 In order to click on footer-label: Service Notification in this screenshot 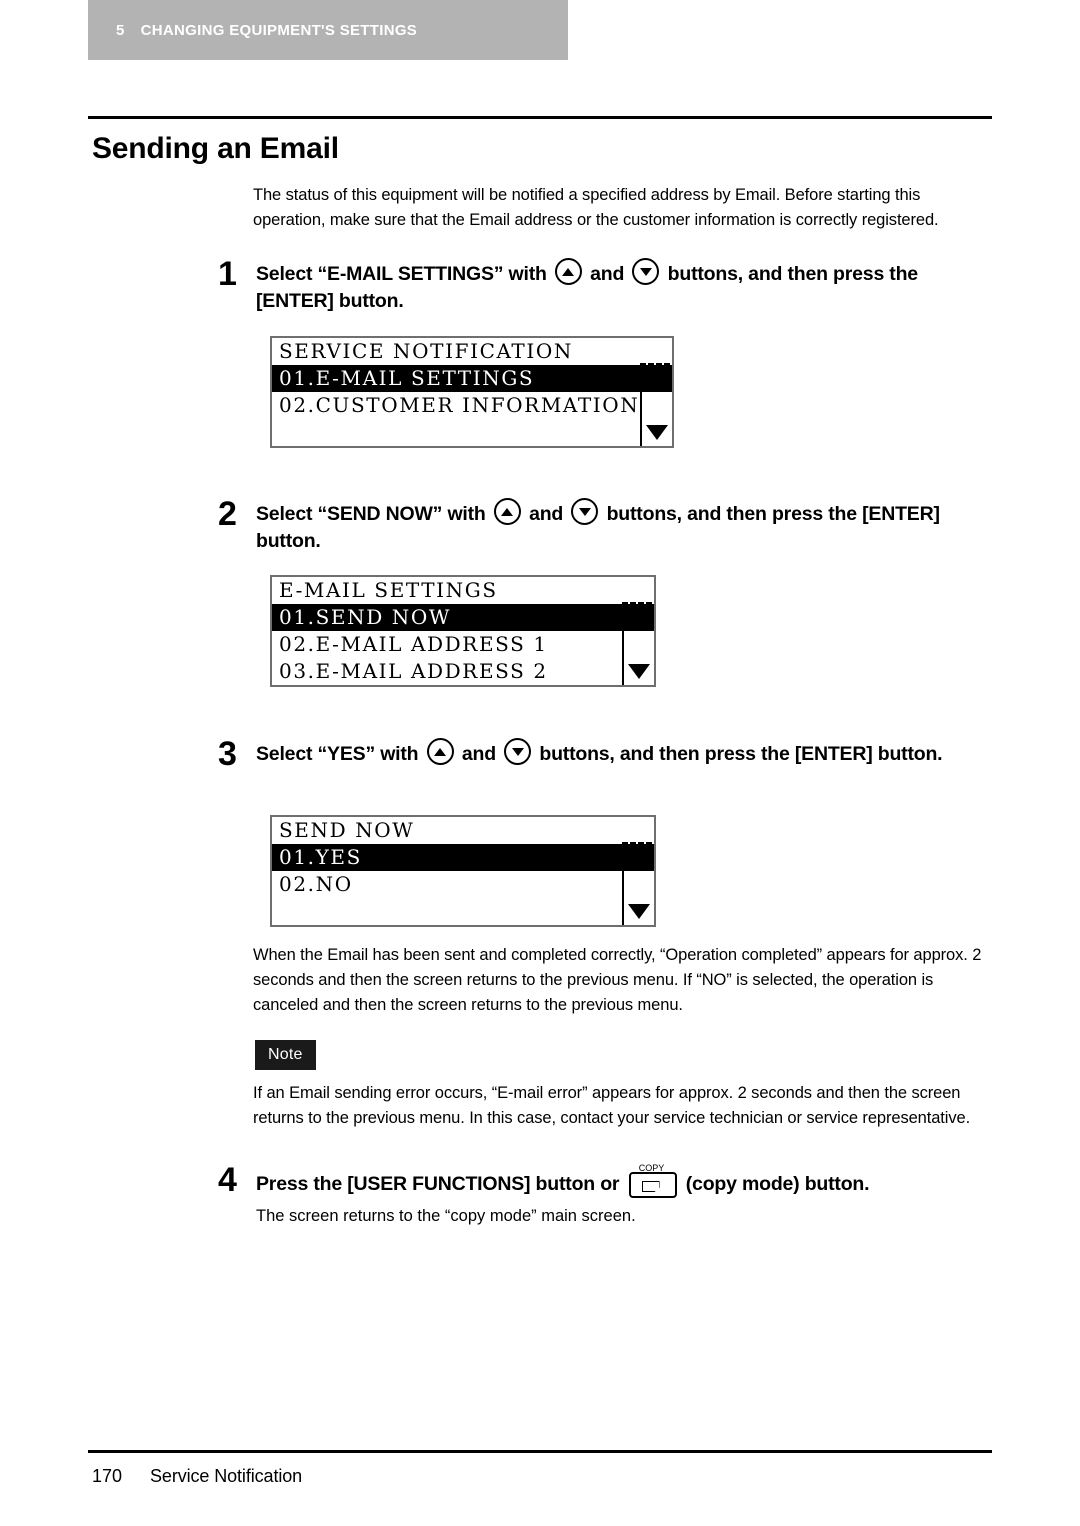, I will do `click(226, 1476)`.